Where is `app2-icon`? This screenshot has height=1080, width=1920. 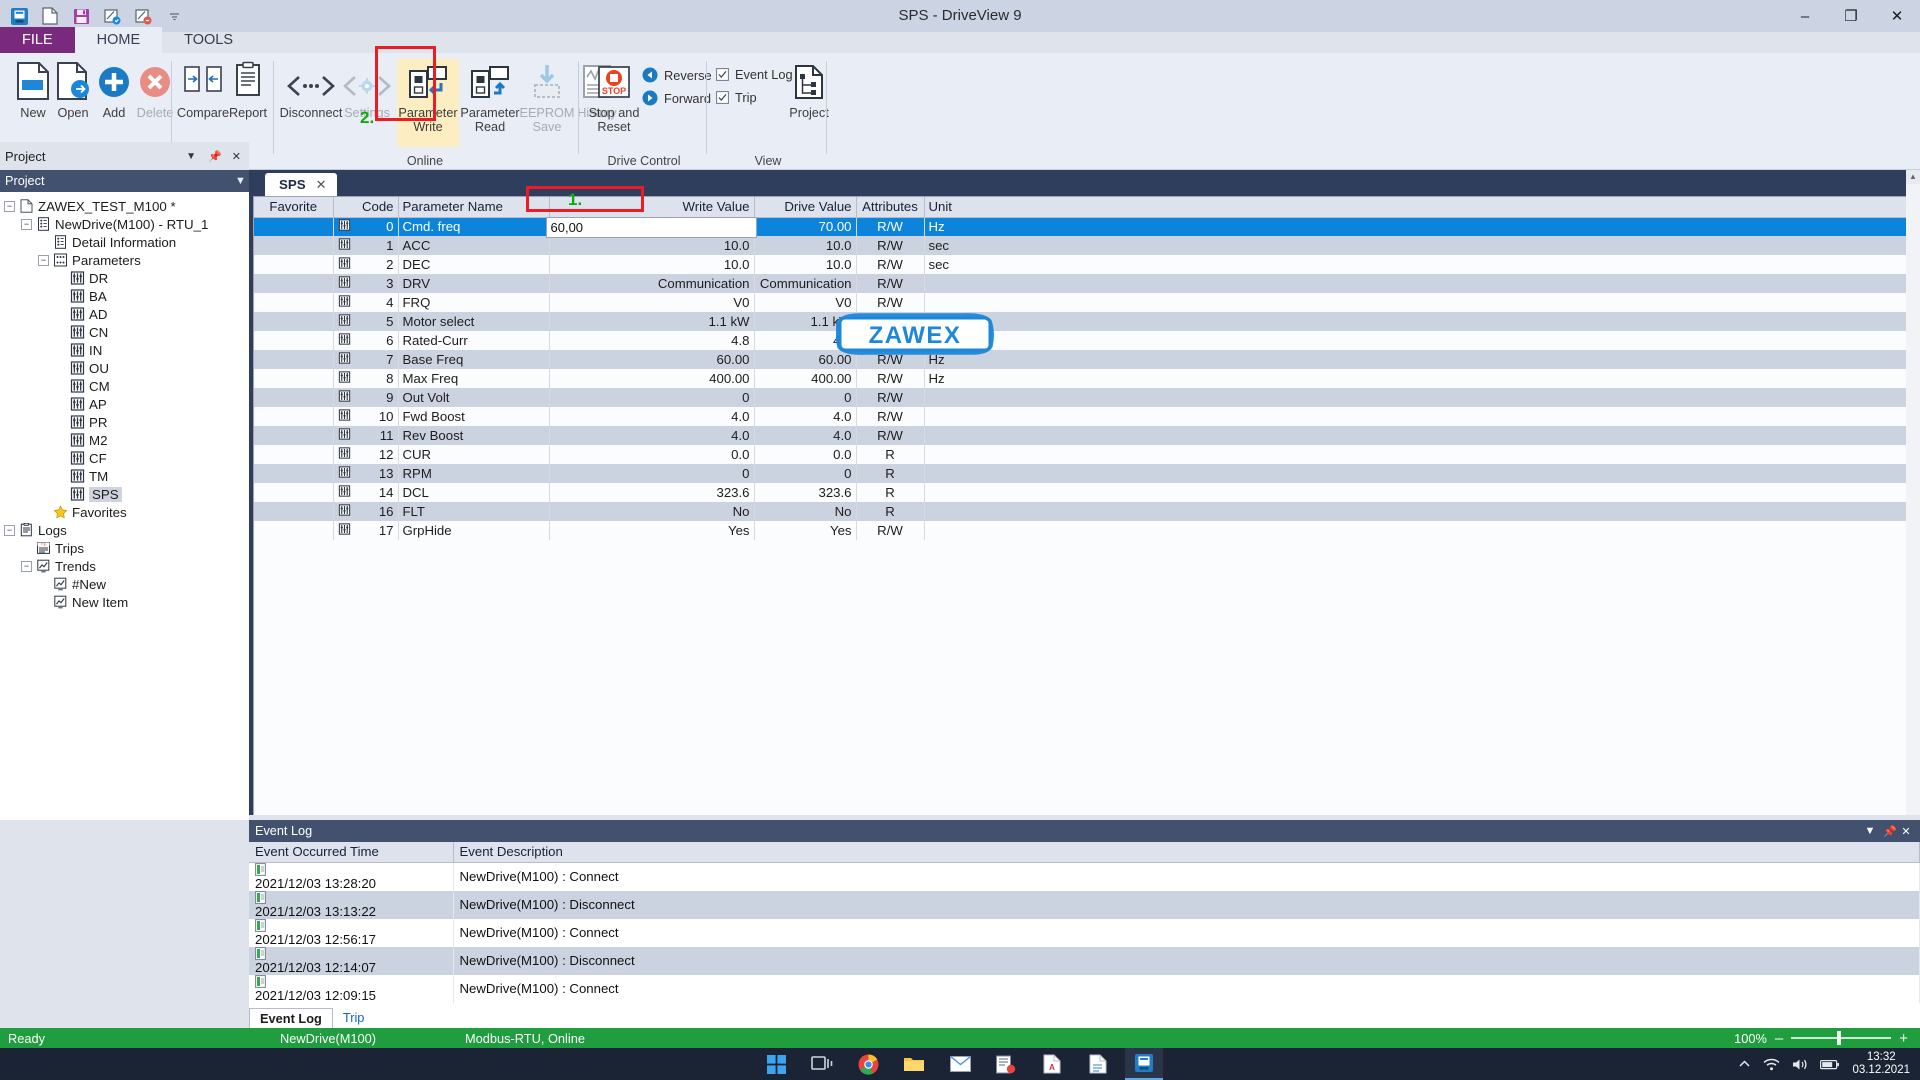 app2-icon is located at coordinates (1006, 1064).